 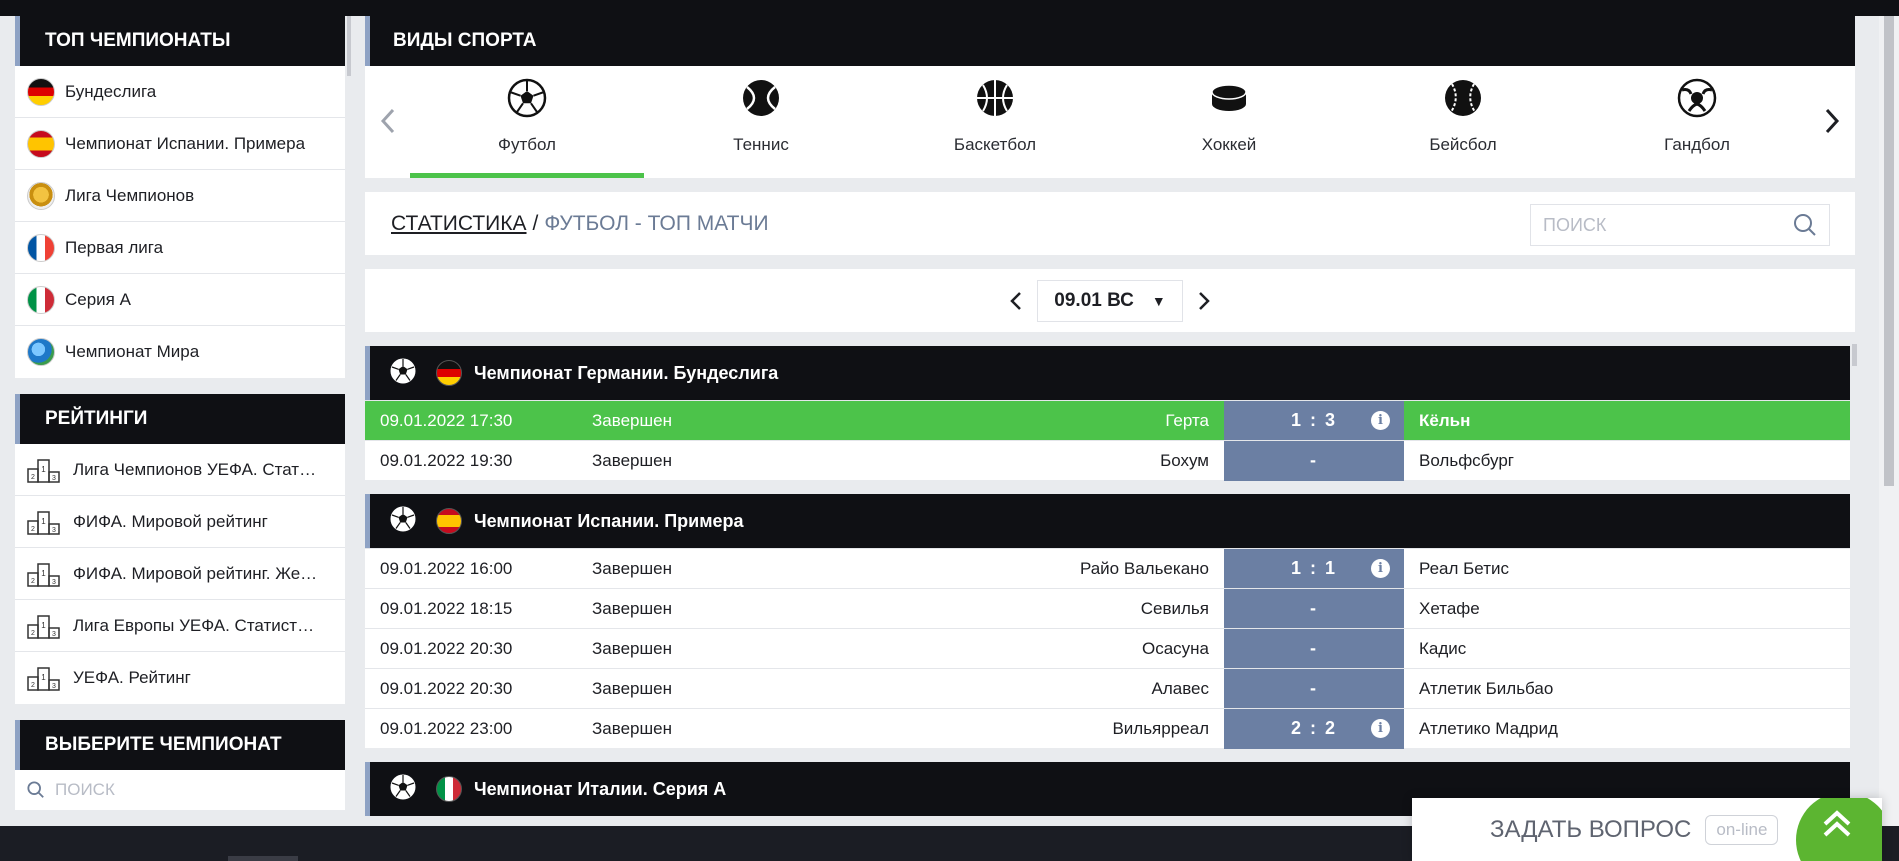 What do you see at coordinates (180, 144) in the screenshot?
I see `championship-item: Чемпионат Испании. Примера` at bounding box center [180, 144].